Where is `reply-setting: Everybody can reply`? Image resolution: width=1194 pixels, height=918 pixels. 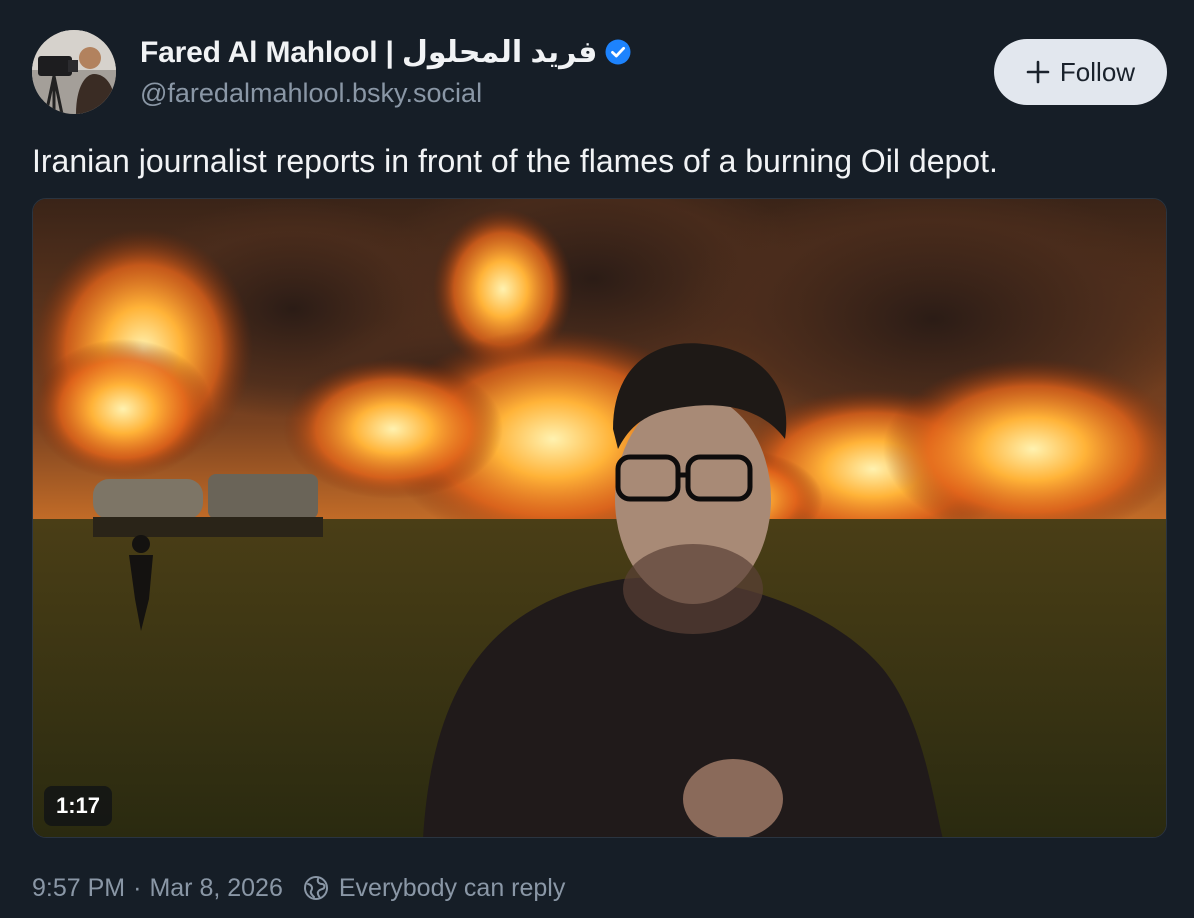 reply-setting: Everybody can reply is located at coordinates (434, 888).